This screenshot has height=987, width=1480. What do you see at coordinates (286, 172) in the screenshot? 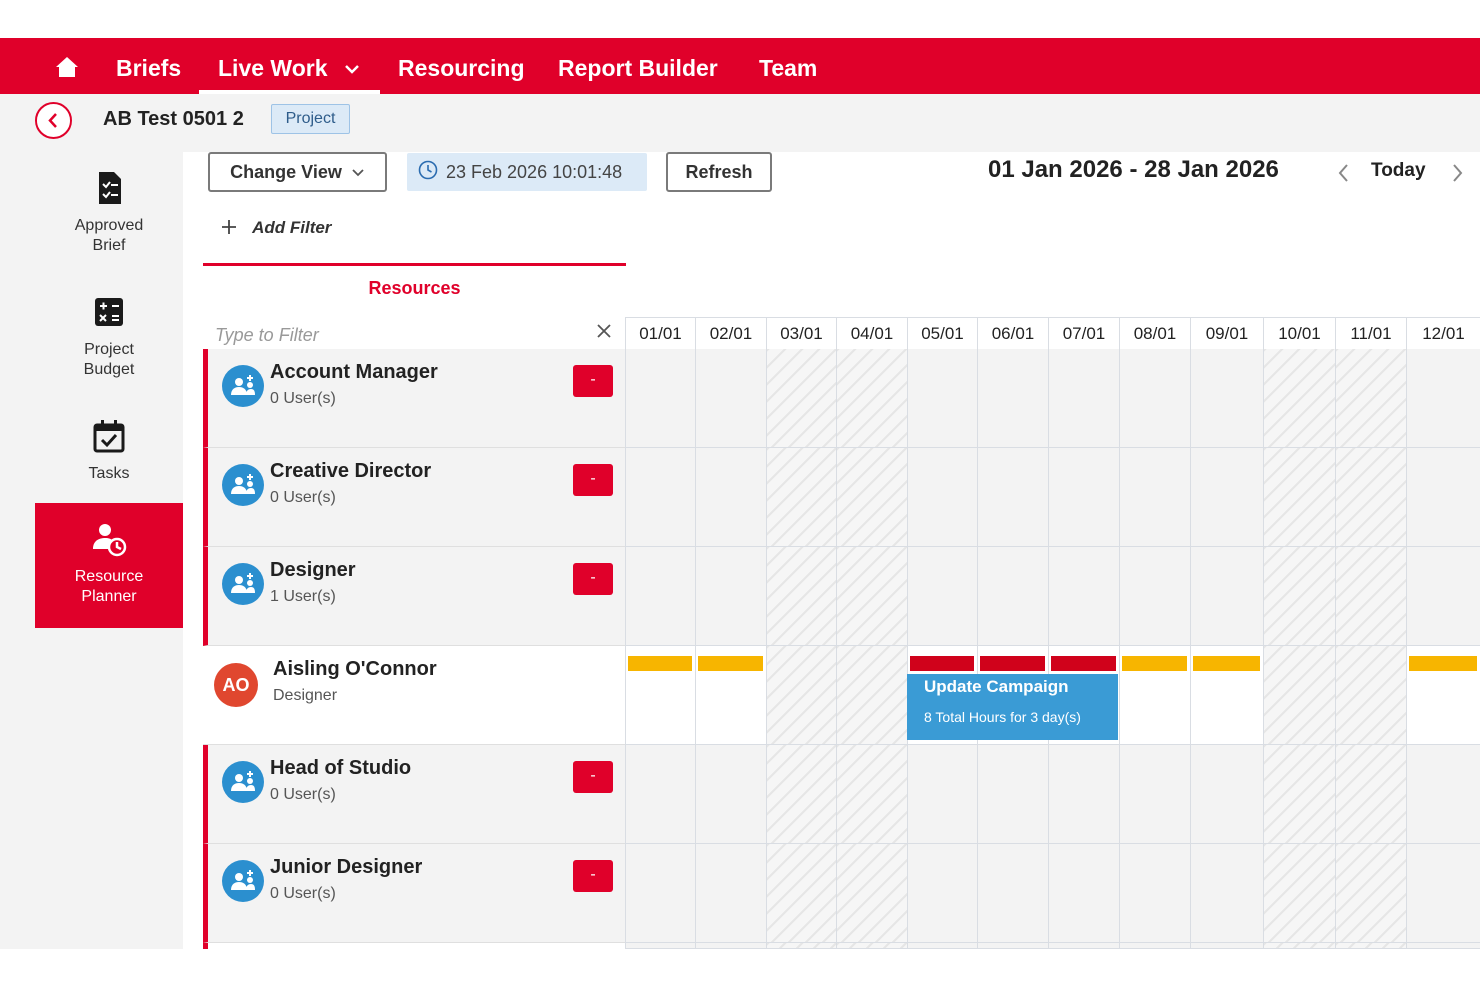
I see `change-view-label: Change View` at bounding box center [286, 172].